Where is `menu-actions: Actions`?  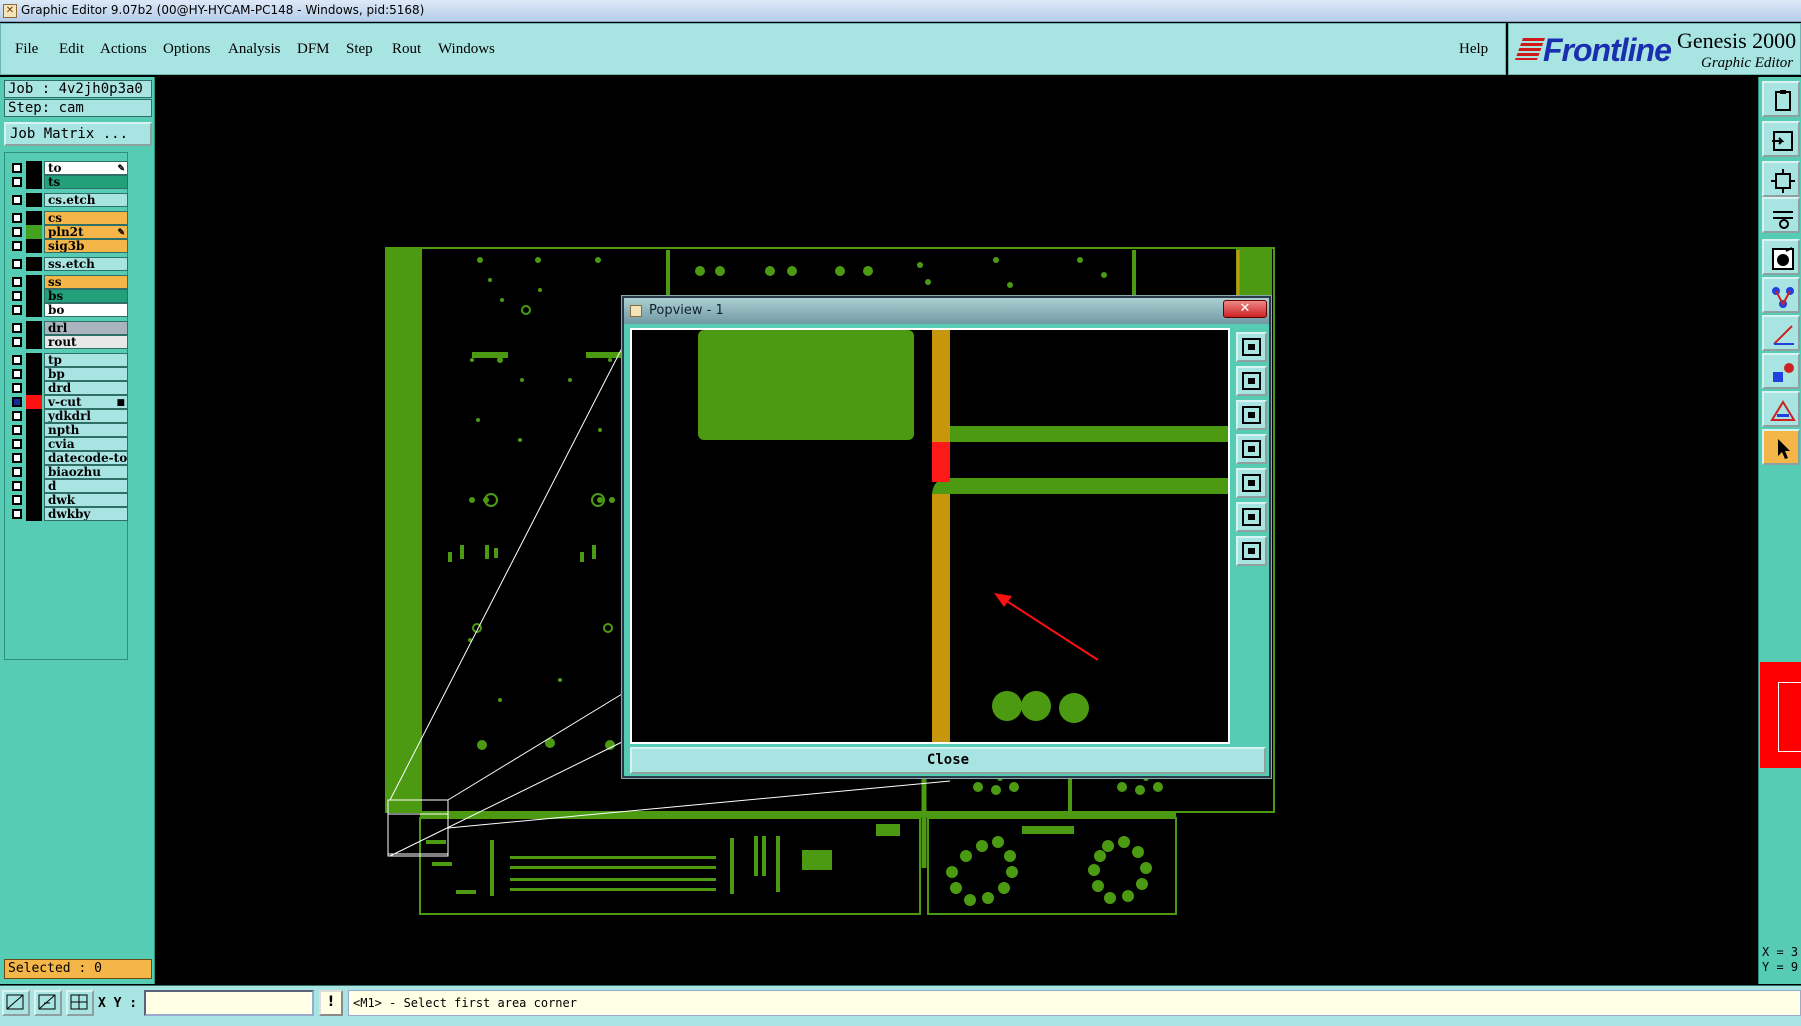
menu-actions: Actions is located at coordinates (123, 49).